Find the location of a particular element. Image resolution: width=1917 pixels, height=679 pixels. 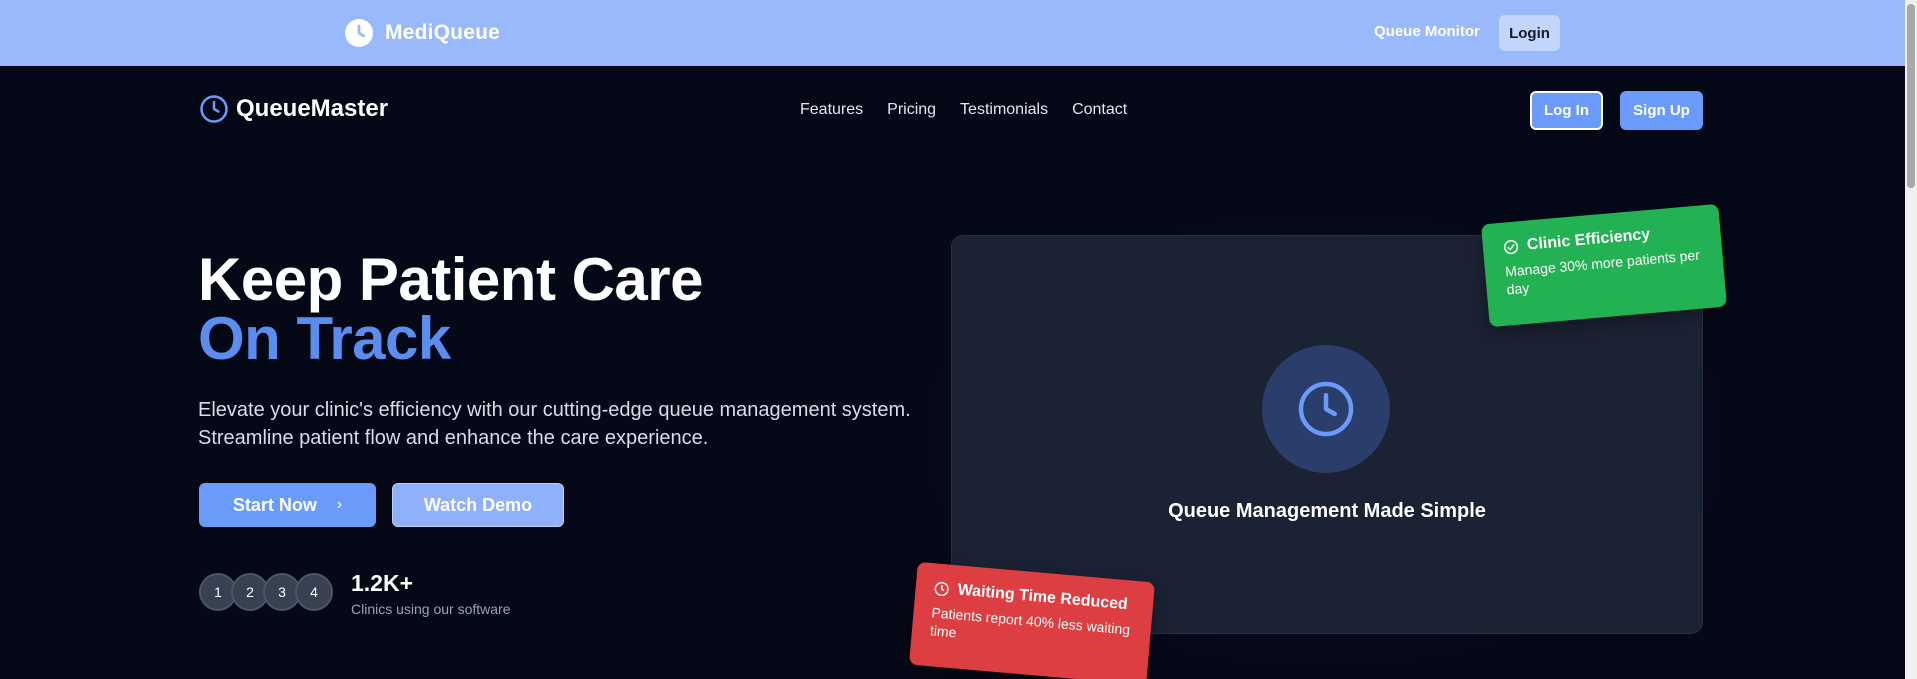

start-now-button: Start Now › is located at coordinates (287, 505).